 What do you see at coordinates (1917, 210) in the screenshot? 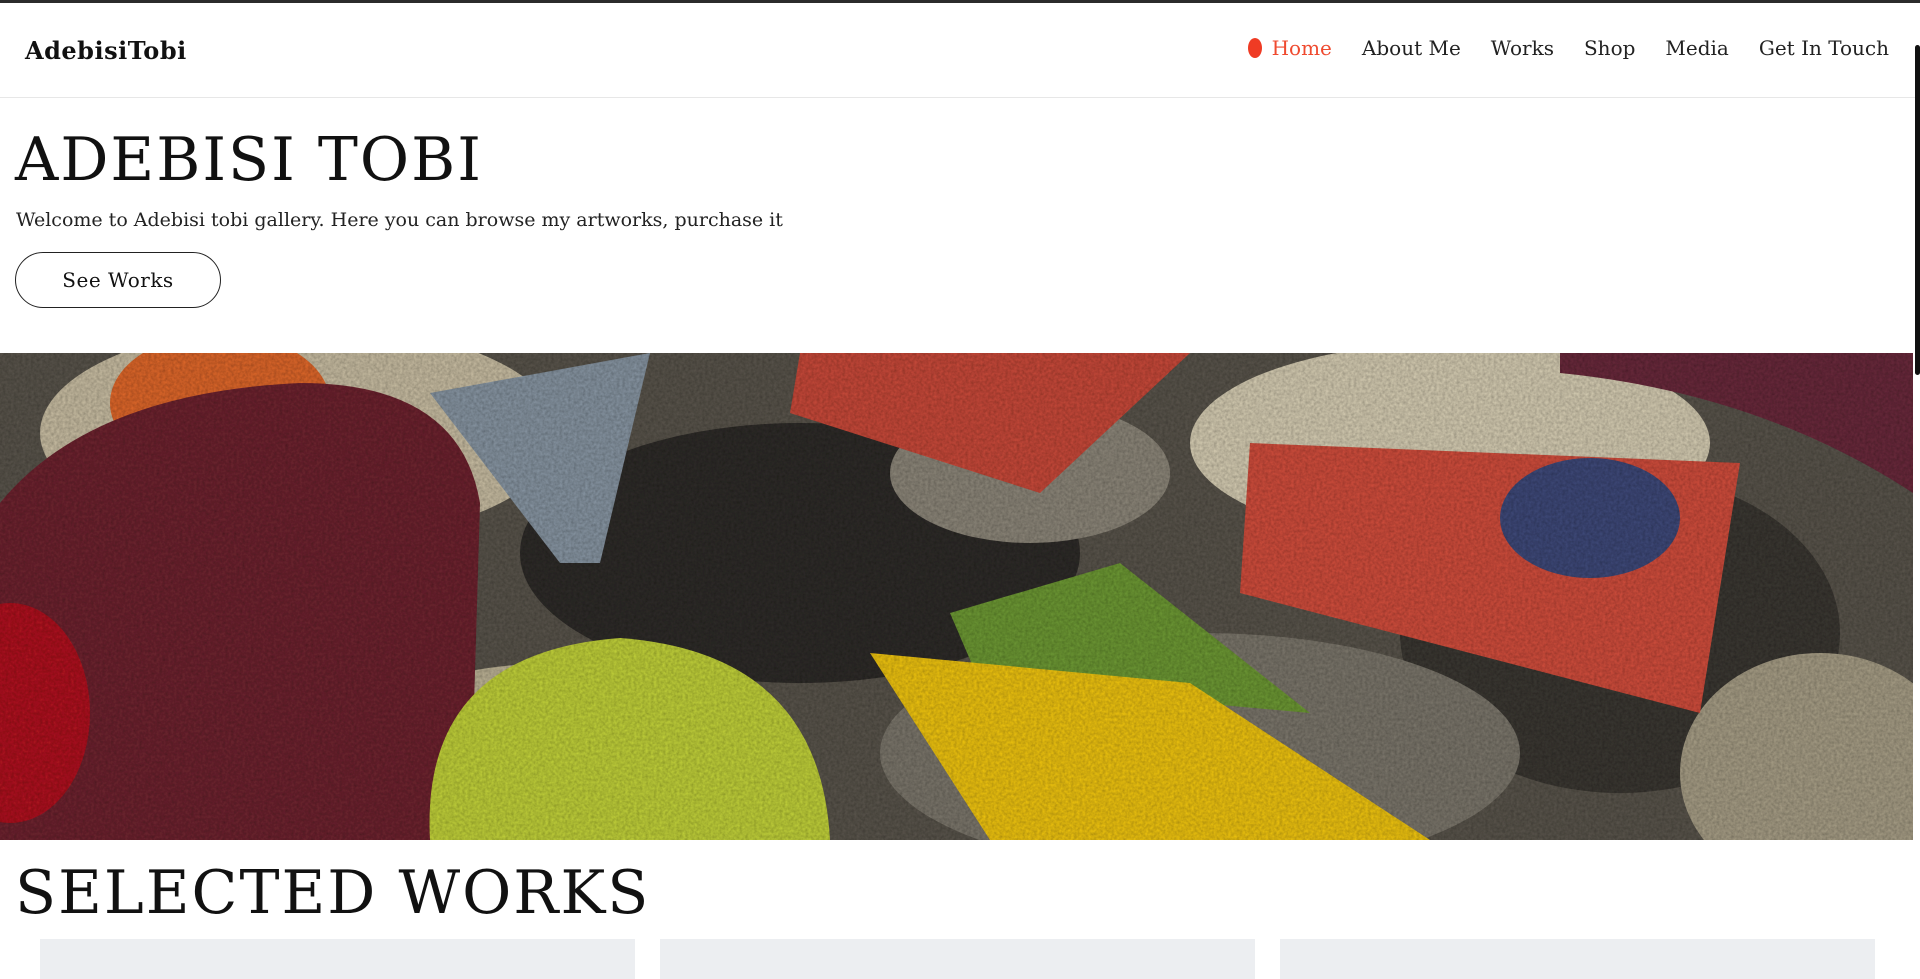
I see `page-scrollbar` at bounding box center [1917, 210].